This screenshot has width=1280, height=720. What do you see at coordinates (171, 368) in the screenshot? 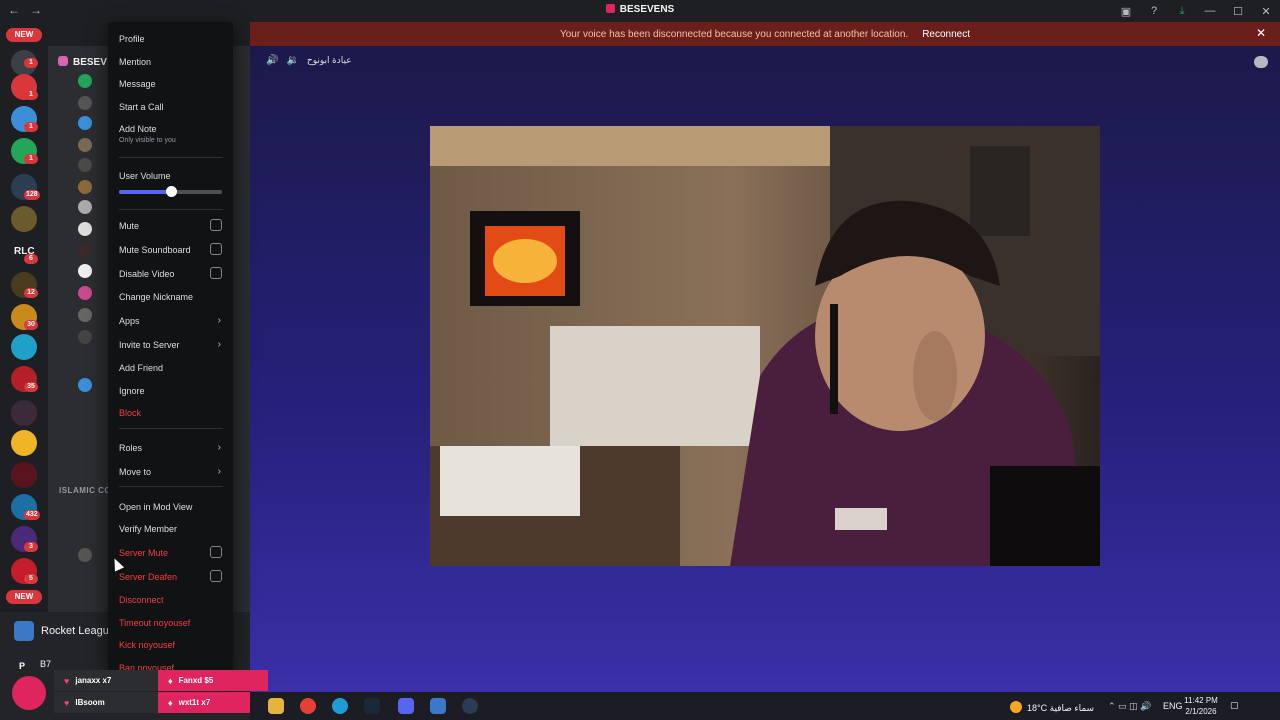
I see `menu-add-friend: Add Friend` at bounding box center [171, 368].